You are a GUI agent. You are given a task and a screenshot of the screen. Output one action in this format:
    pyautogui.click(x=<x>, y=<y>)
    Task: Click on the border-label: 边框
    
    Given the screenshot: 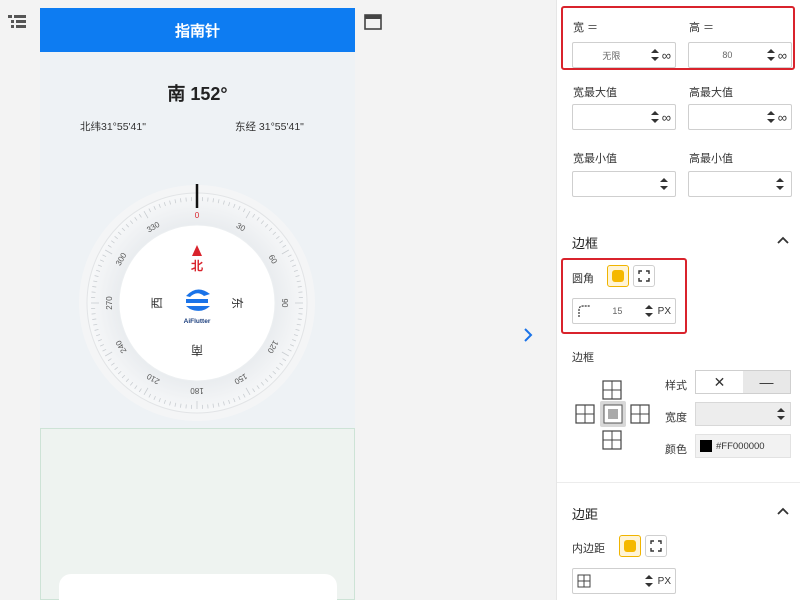 What is the action you would take?
    pyautogui.click(x=583, y=358)
    